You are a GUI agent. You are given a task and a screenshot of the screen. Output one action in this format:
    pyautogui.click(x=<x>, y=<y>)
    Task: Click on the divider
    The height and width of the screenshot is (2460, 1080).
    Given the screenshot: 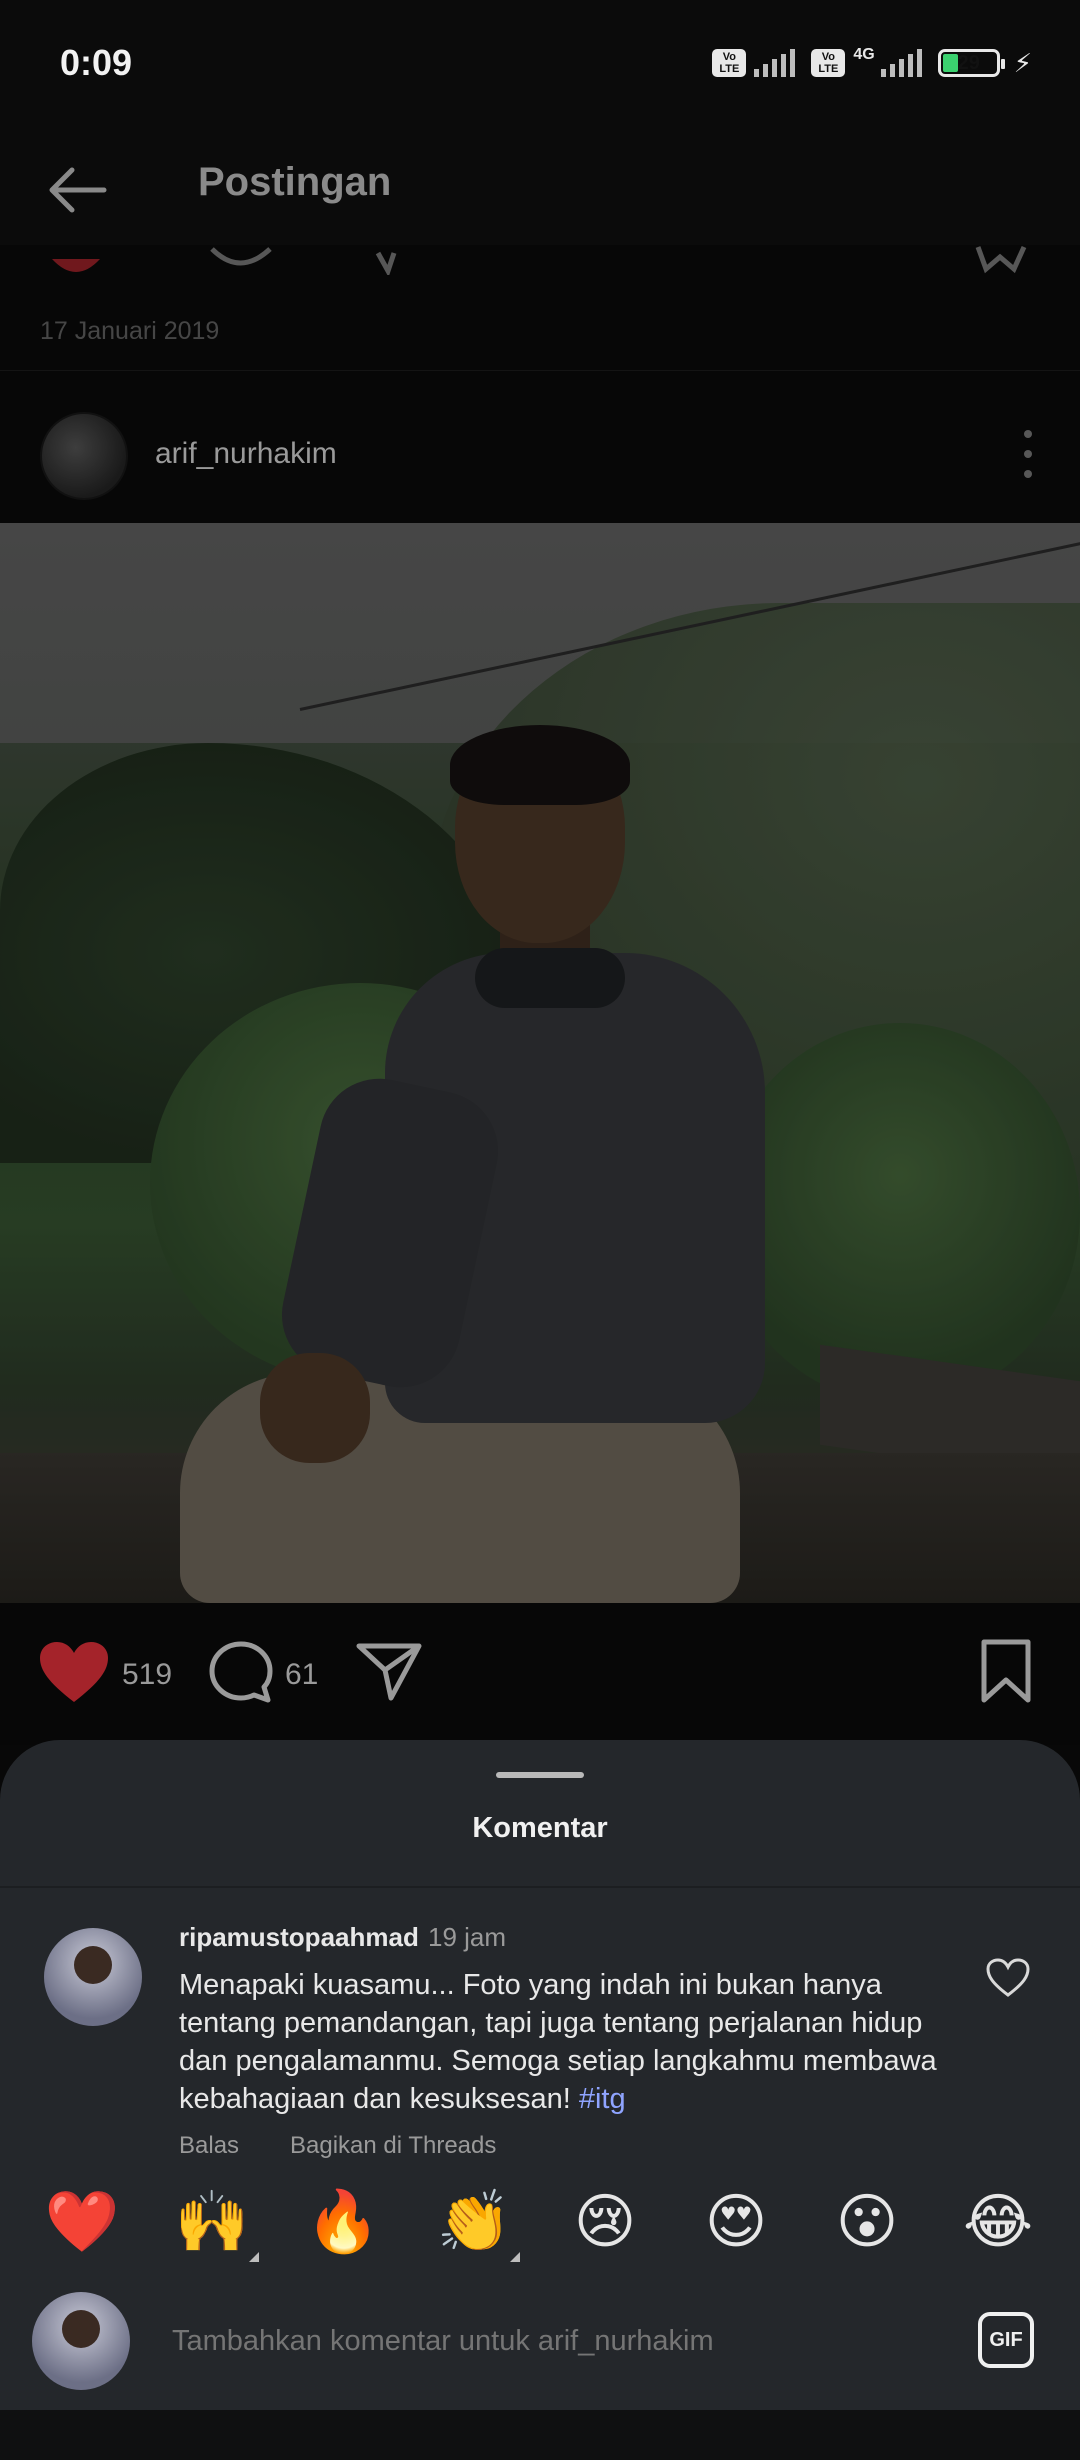 What is the action you would take?
    pyautogui.click(x=540, y=370)
    